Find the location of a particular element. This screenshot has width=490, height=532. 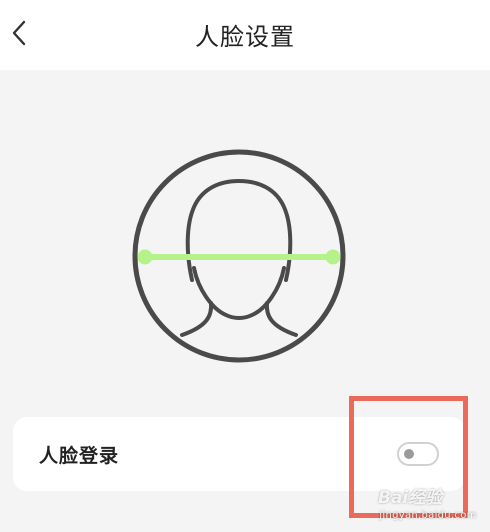

face-login-setting: 人脸登录 is located at coordinates (239, 454).